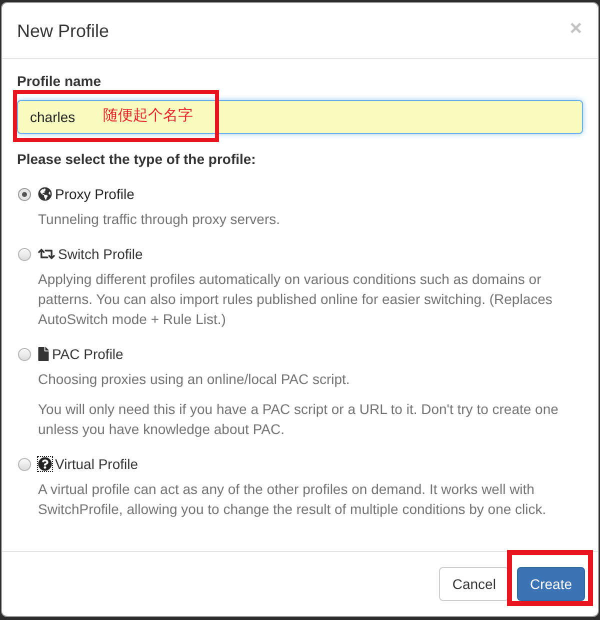 Image resolution: width=600 pixels, height=620 pixels. Describe the element at coordinates (299, 419) in the screenshot. I see `profile-description: You will only need this if you have a PAC script or a URL to it. Don't try to create one unless you have knowledge about PAC.` at that location.